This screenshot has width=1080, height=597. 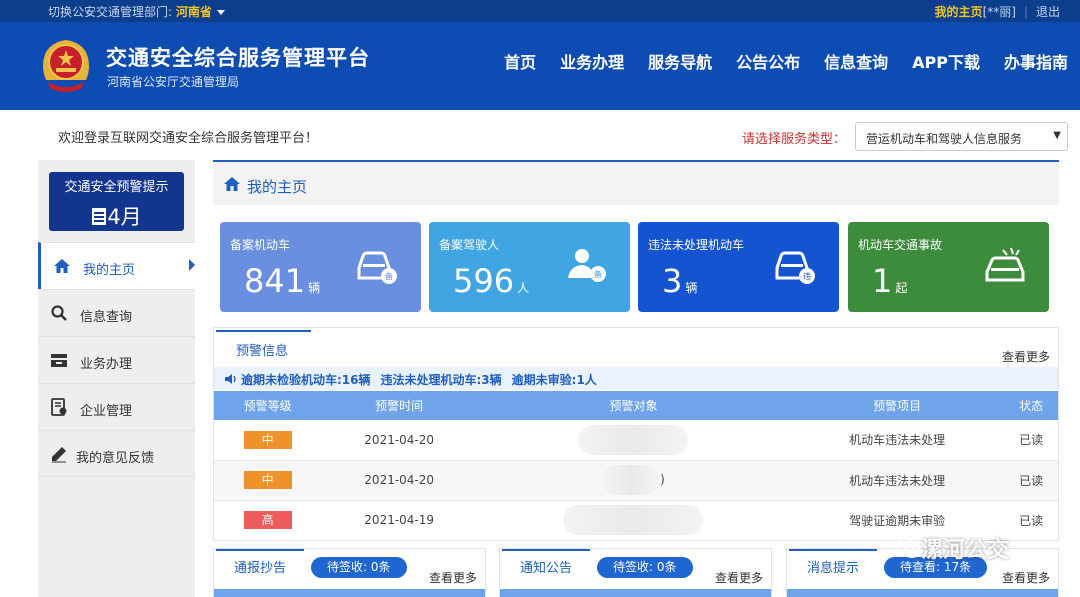 I want to click on stat-value: 841 辆, so click(x=282, y=281).